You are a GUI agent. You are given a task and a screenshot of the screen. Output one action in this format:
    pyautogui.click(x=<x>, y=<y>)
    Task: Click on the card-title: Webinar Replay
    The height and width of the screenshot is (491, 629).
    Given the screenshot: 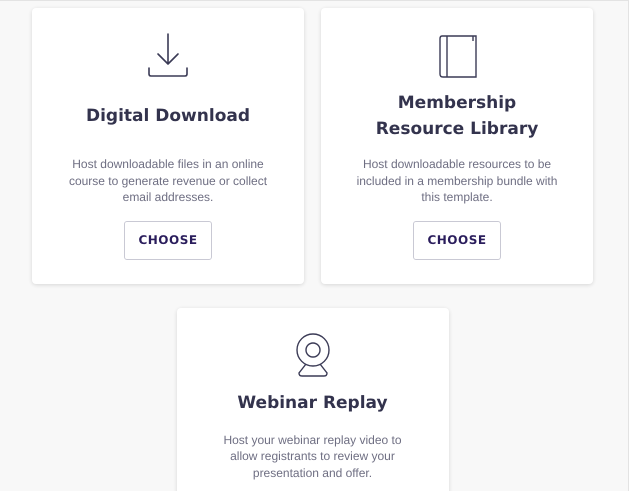 What is the action you would take?
    pyautogui.click(x=312, y=403)
    